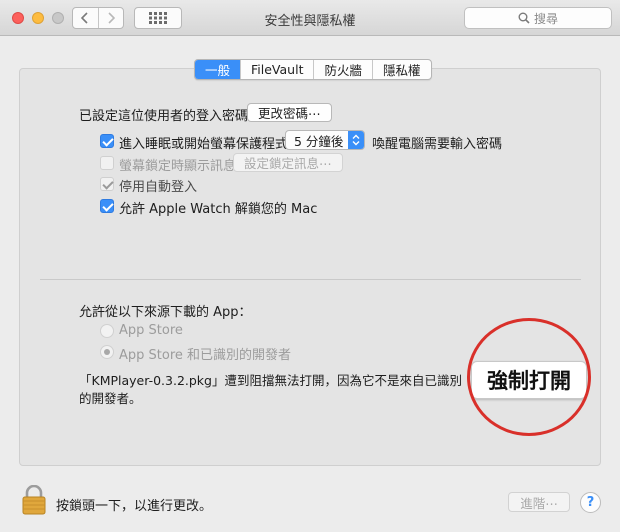 This screenshot has width=620, height=532. I want to click on apple-watch-unlock-checkbox, so click(107, 206).